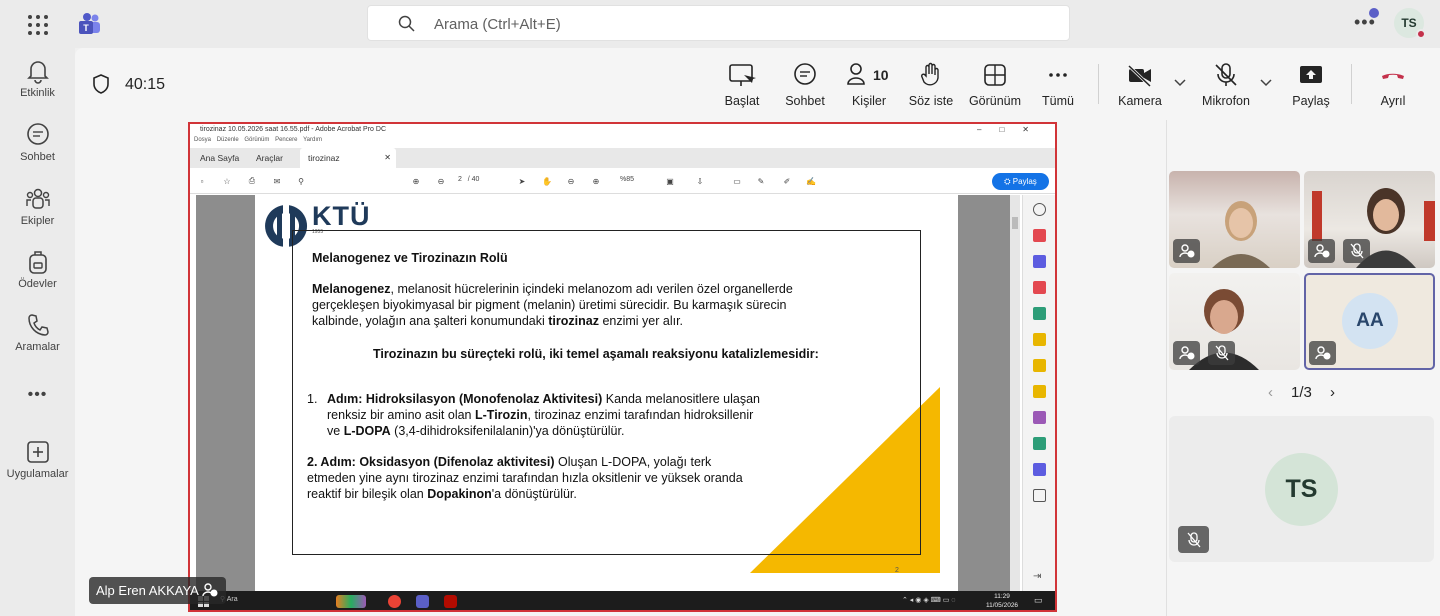 This screenshot has width=1440, height=616. Describe the element at coordinates (1270, 392) in the screenshot. I see `previous-page-chevron-icon: ‹` at that location.